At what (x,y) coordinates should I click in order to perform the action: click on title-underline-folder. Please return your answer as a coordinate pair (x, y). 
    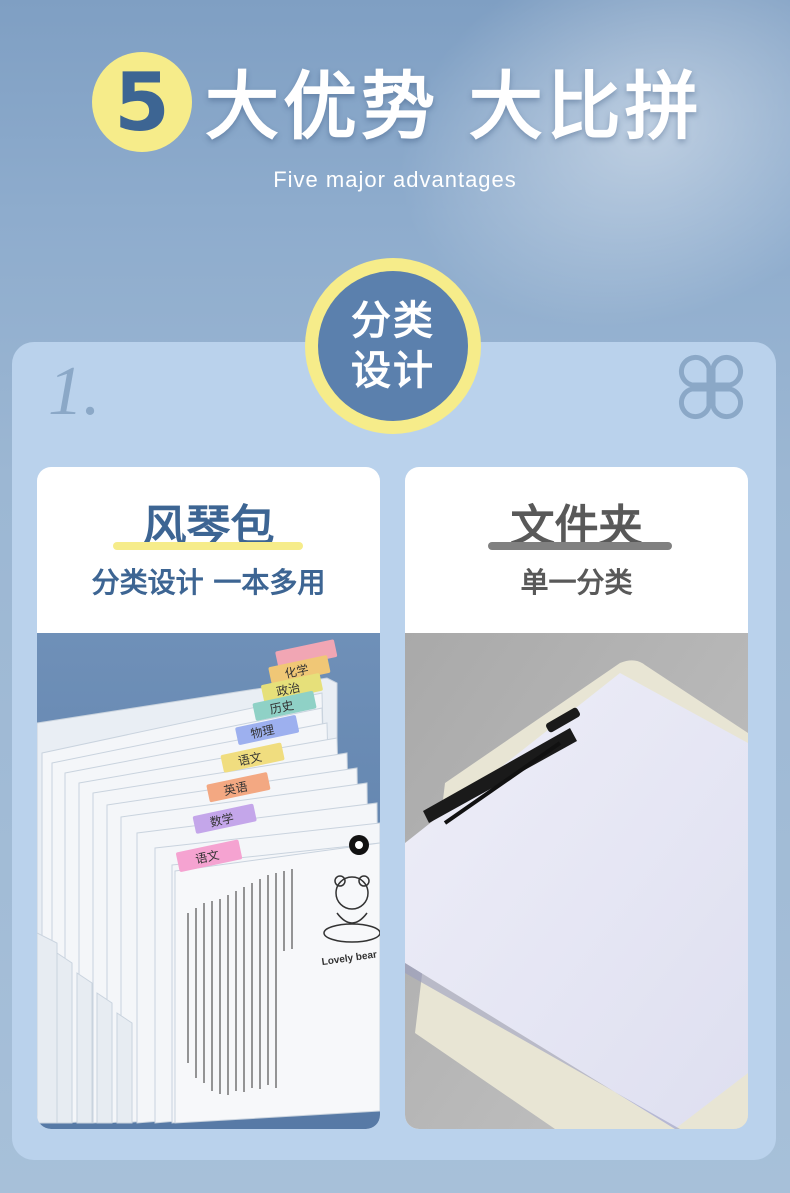
    Looking at the image, I should click on (580, 546).